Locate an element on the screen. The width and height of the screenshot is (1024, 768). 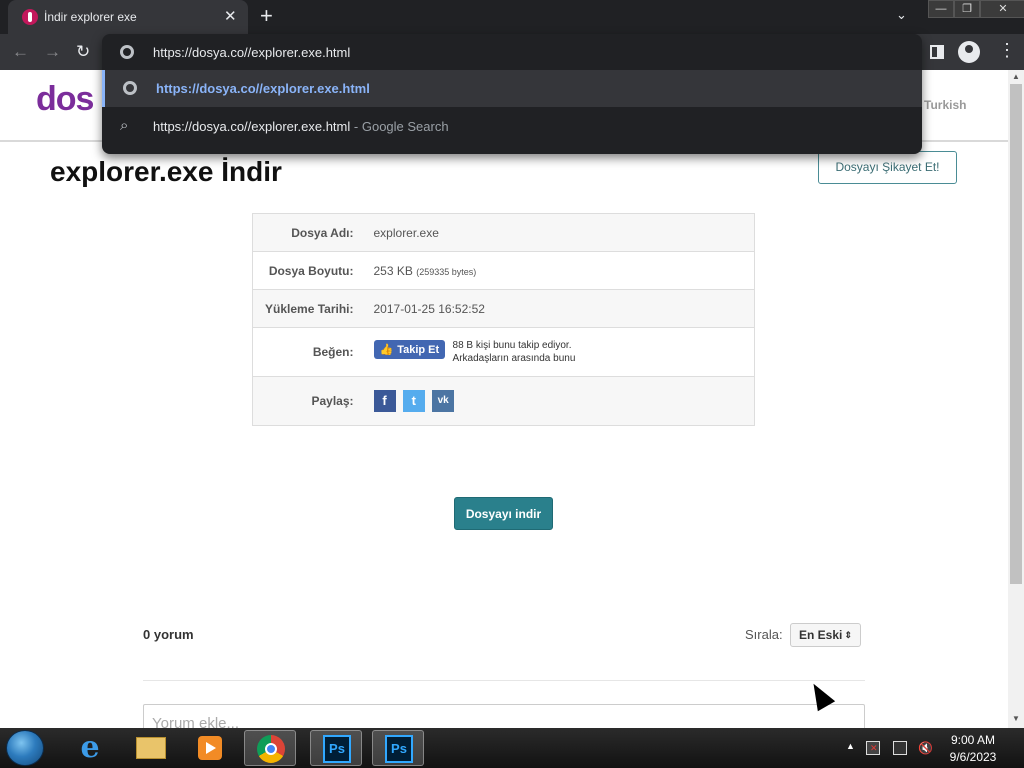
minimize-button: — is located at coordinates (941, 9).